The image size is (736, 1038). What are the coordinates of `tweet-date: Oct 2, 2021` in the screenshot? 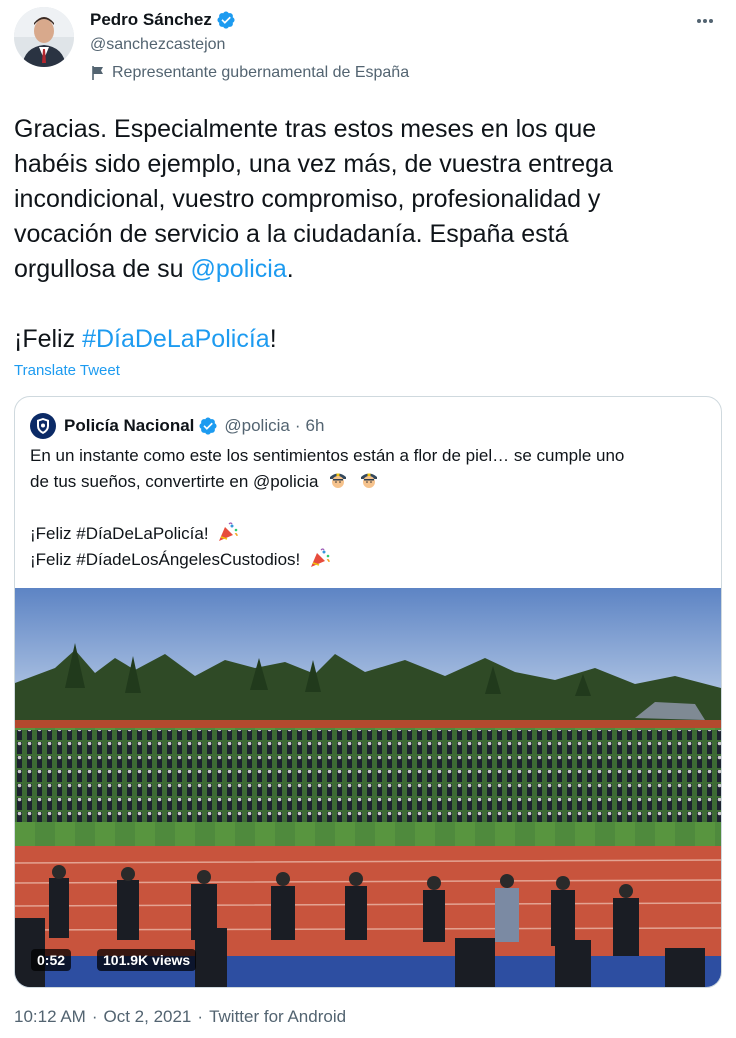 It's located at (148, 1017).